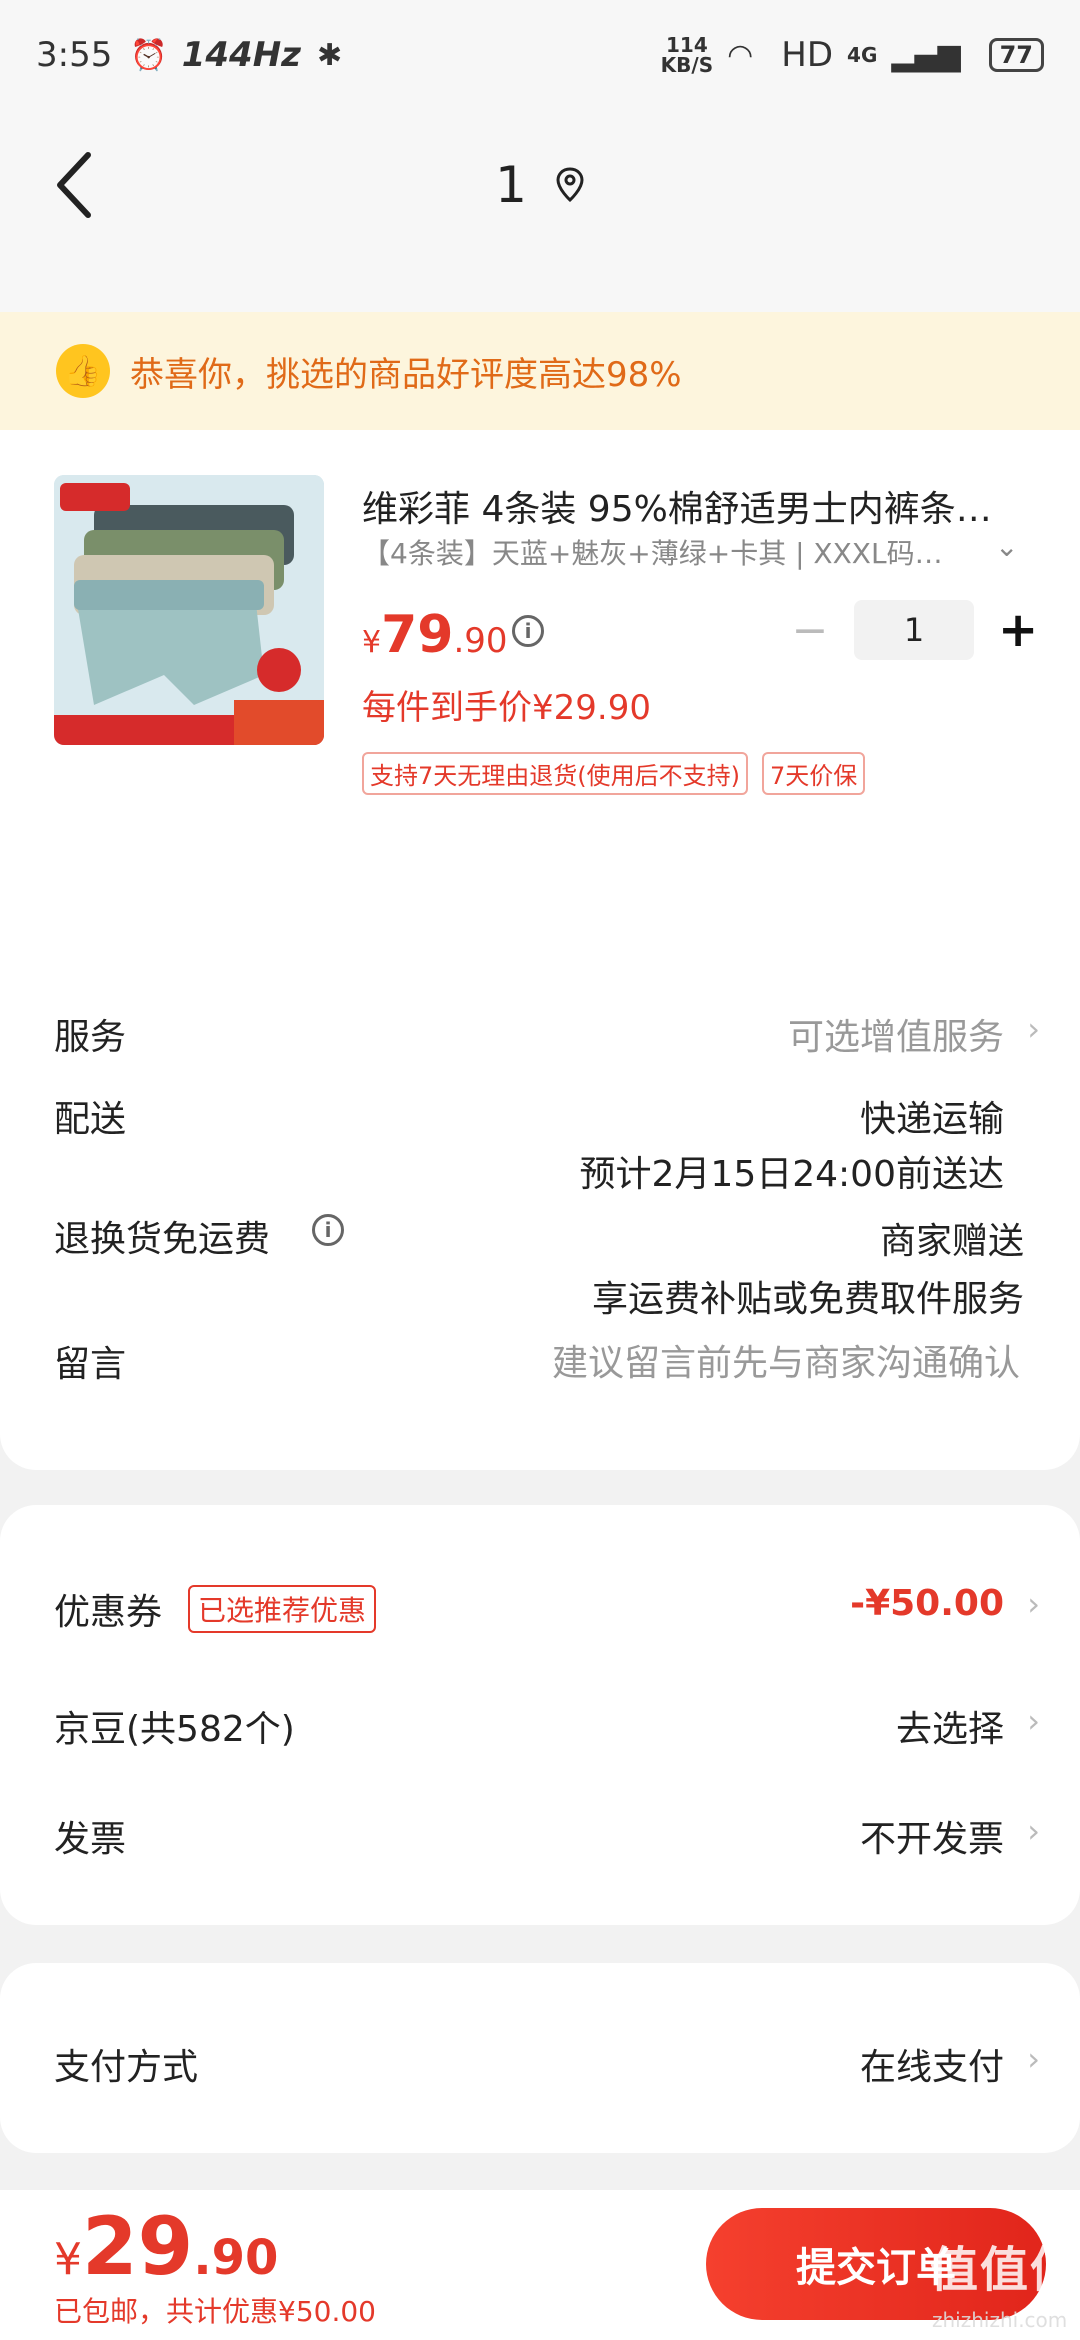 The height and width of the screenshot is (2340, 1080). I want to click on praise-text: 恭喜你，挑选的商品好评度高达98%, so click(406, 374).